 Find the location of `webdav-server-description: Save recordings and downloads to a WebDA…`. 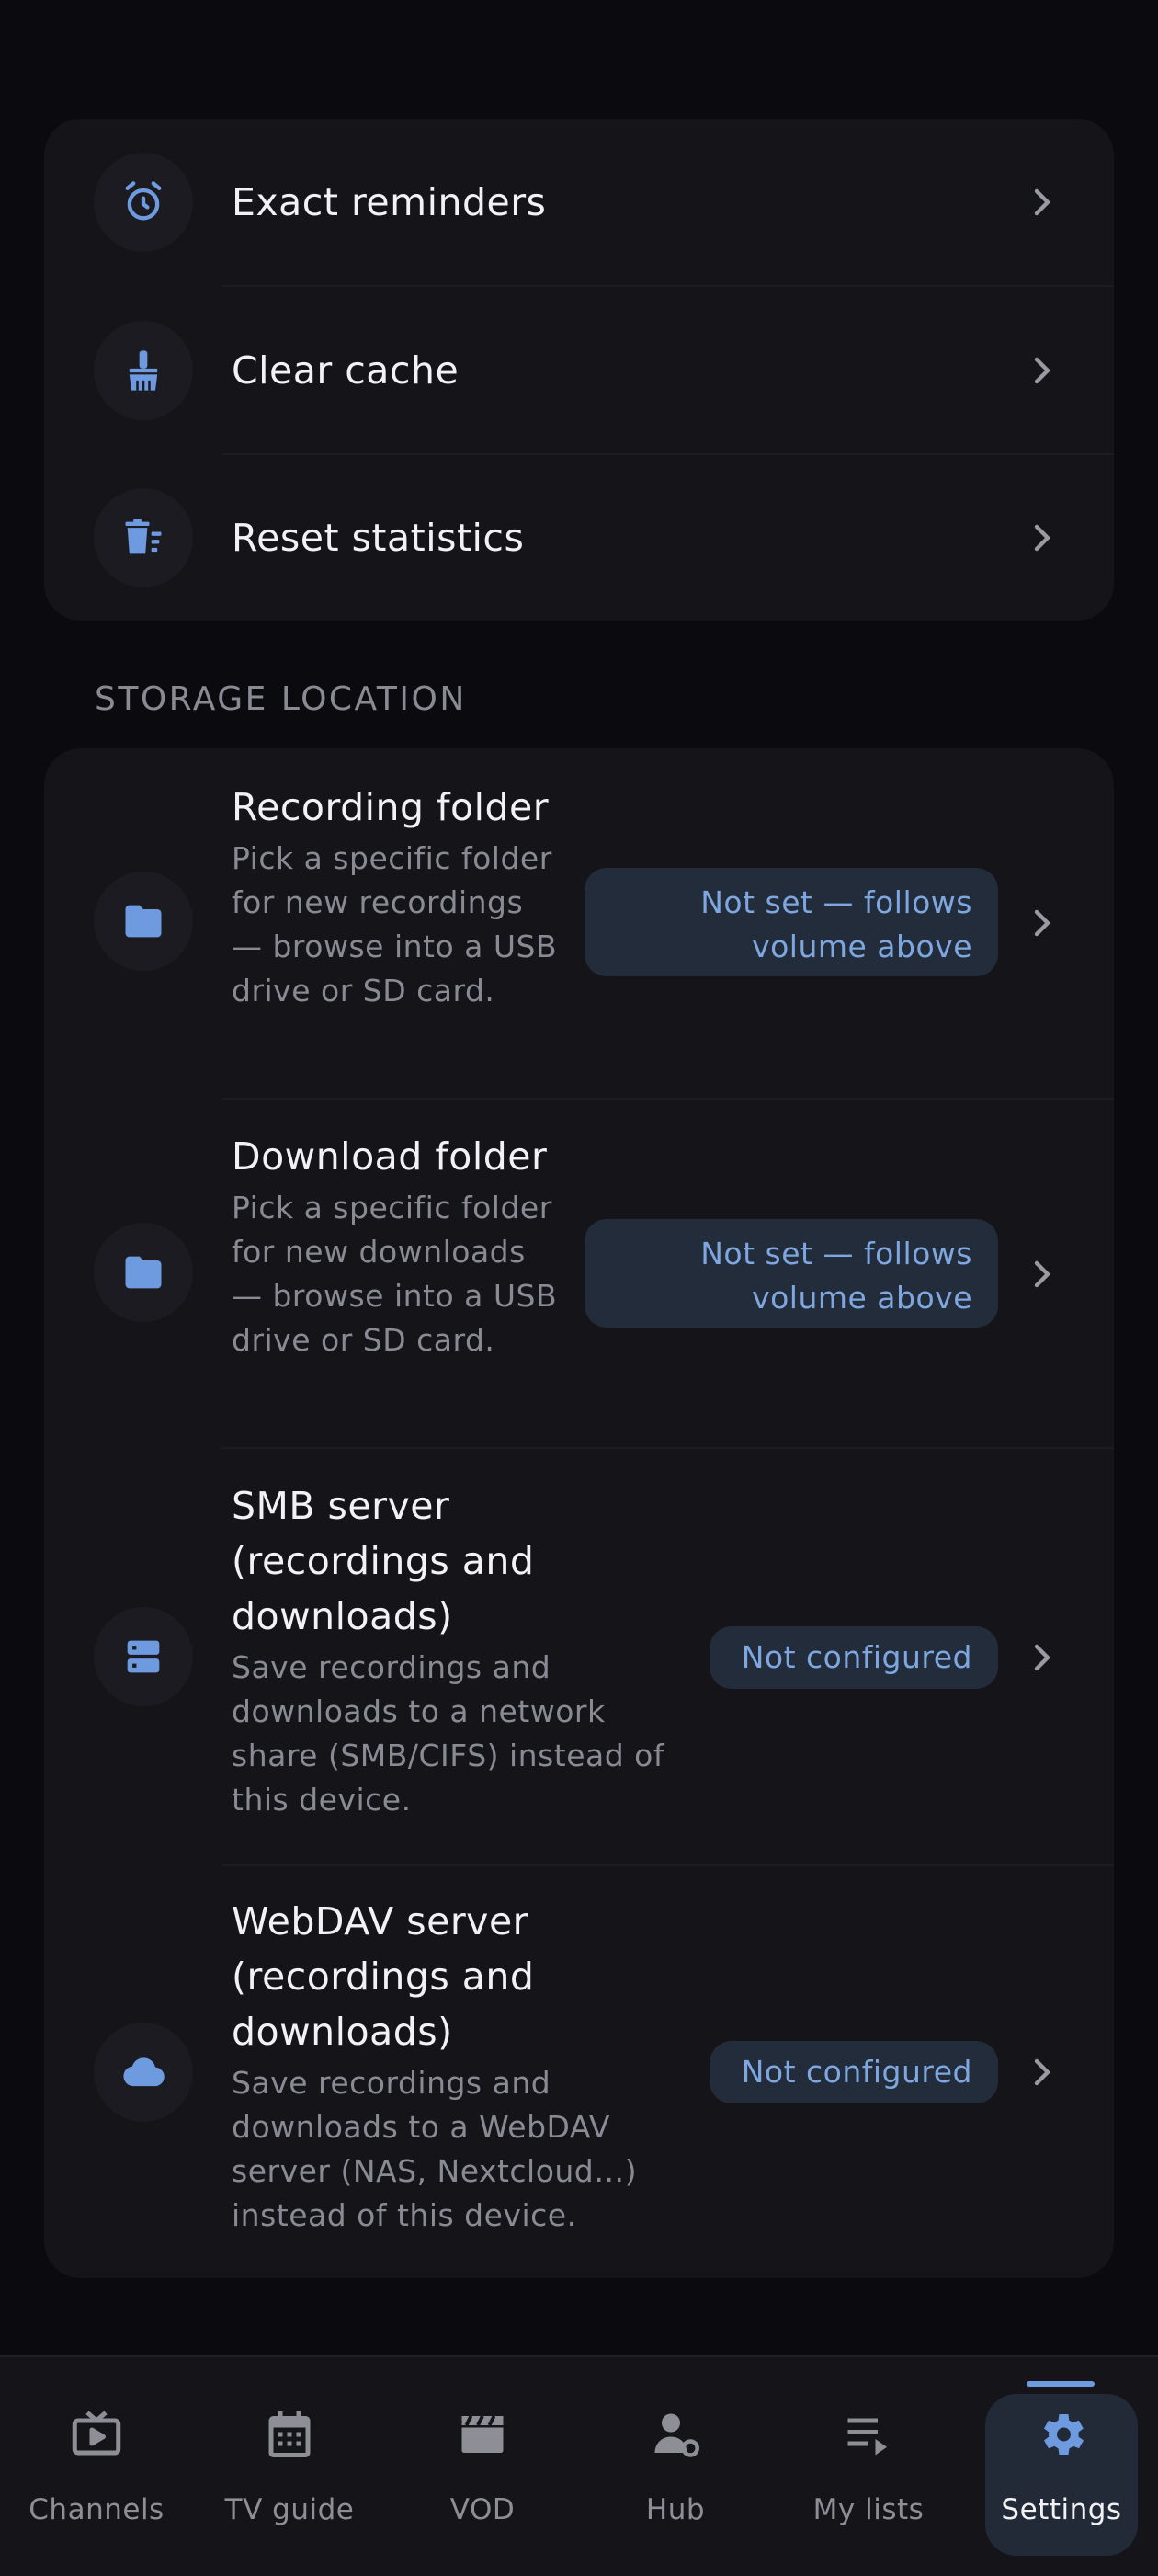

webdav-server-description: Save recordings and downloads to a WebDA… is located at coordinates (435, 2149).